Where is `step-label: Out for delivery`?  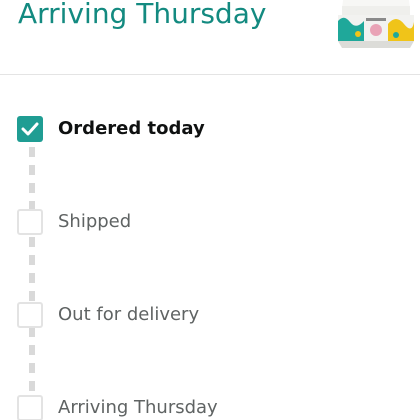 step-label: Out for delivery is located at coordinates (129, 314).